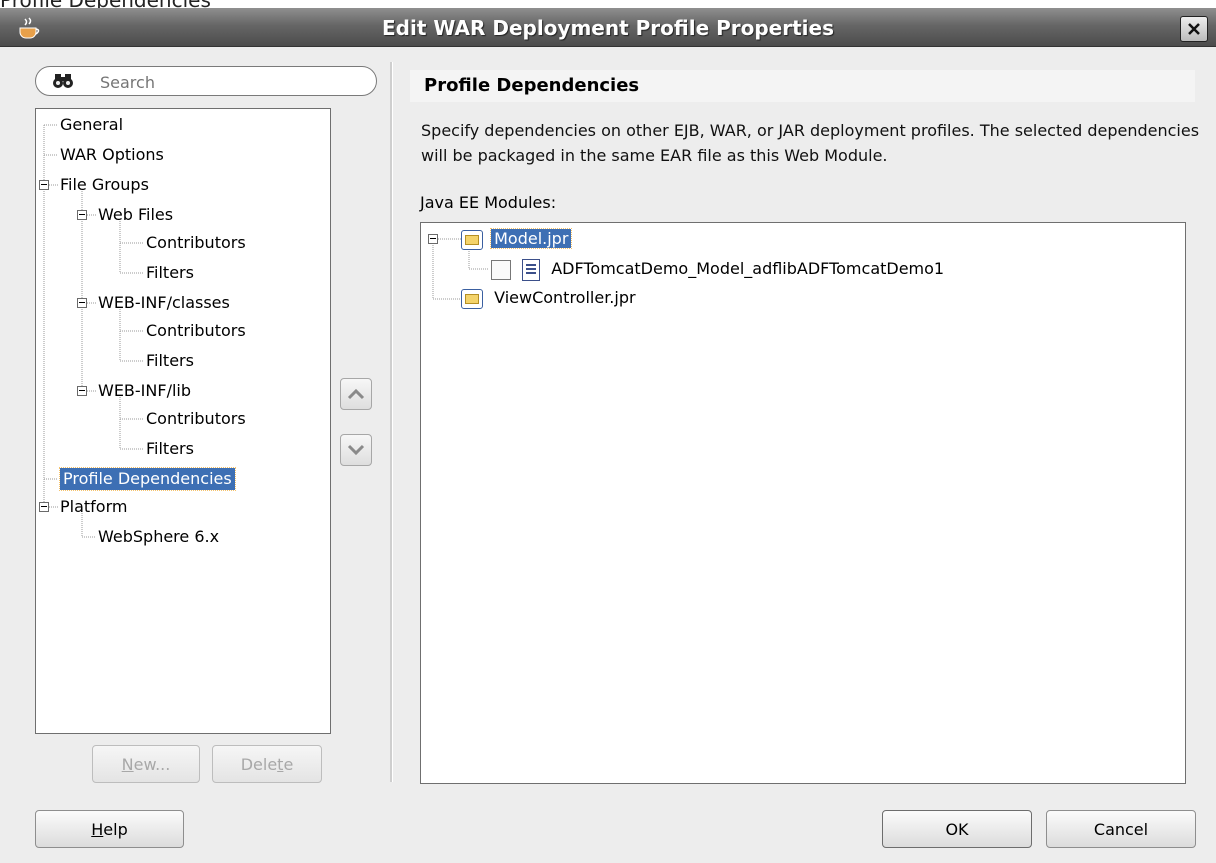 The image size is (1216, 863). I want to click on help-label-rest: elp, so click(115, 829).